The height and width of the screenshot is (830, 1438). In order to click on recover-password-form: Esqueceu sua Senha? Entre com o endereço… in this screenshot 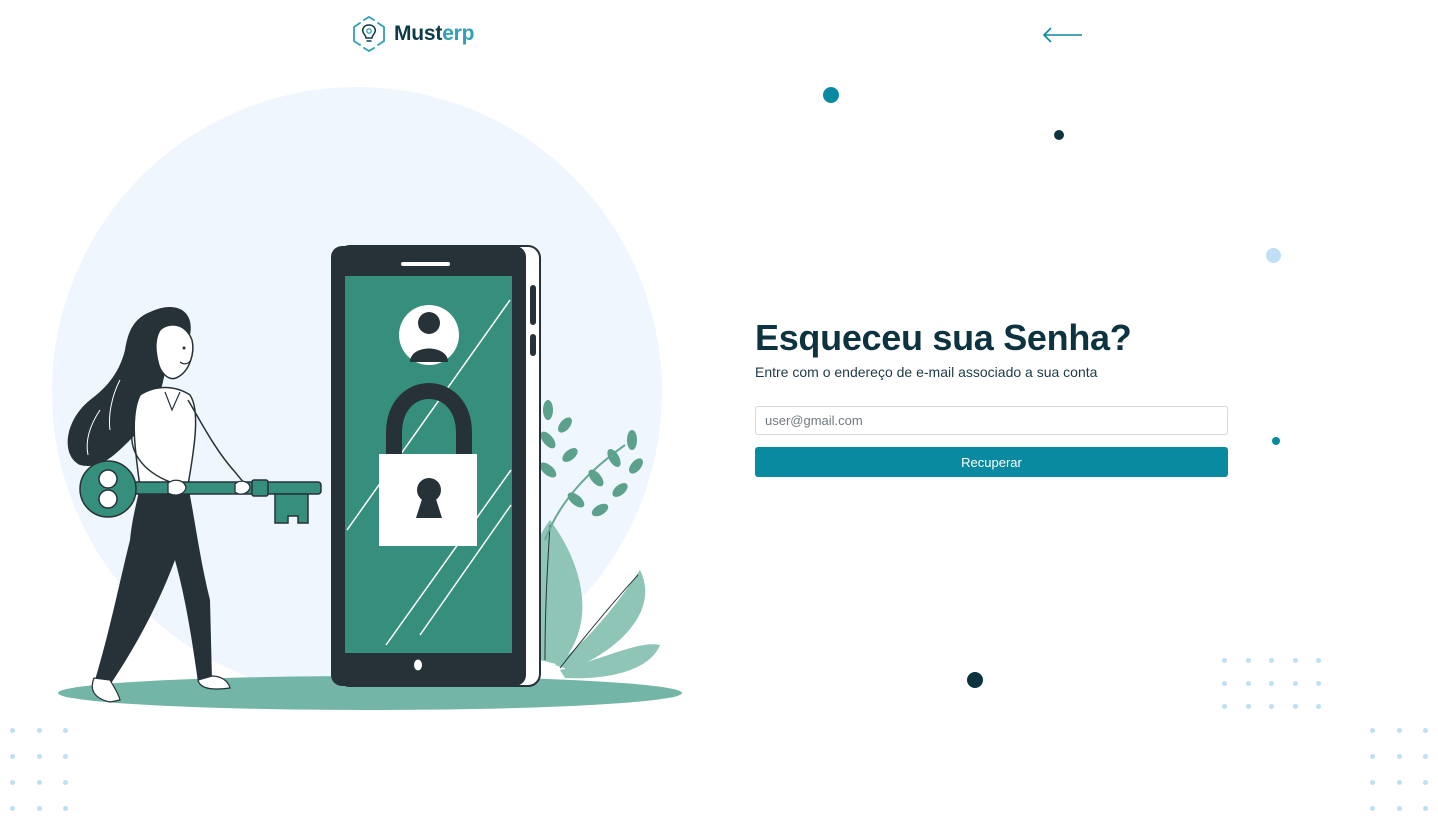, I will do `click(992, 397)`.